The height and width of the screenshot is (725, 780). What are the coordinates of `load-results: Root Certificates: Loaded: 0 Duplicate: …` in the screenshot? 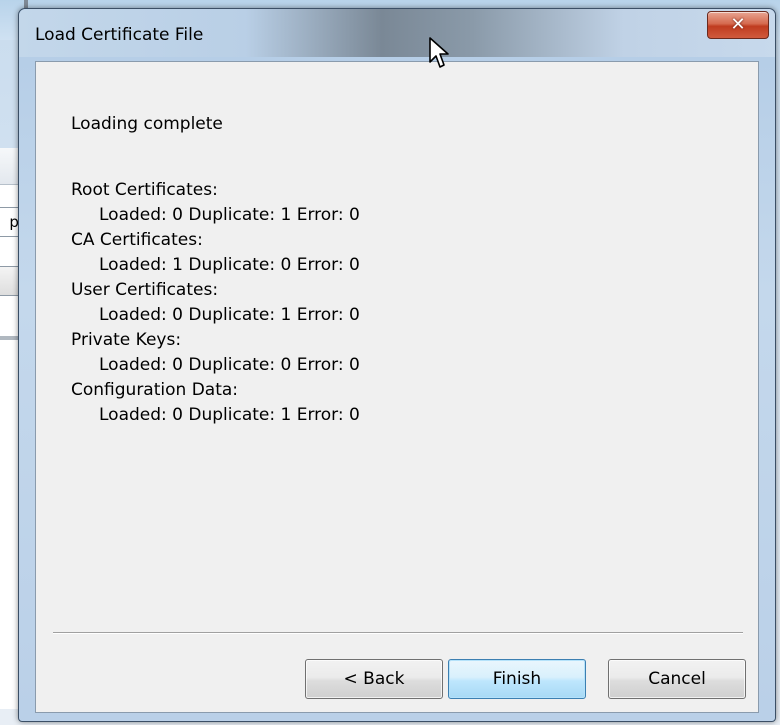 It's located at (215, 303).